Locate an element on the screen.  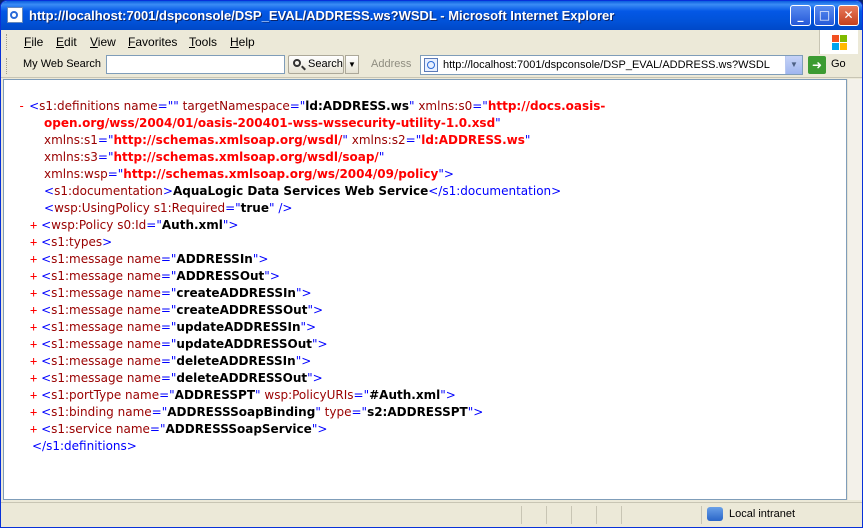
menu-view: View is located at coordinates (103, 42).